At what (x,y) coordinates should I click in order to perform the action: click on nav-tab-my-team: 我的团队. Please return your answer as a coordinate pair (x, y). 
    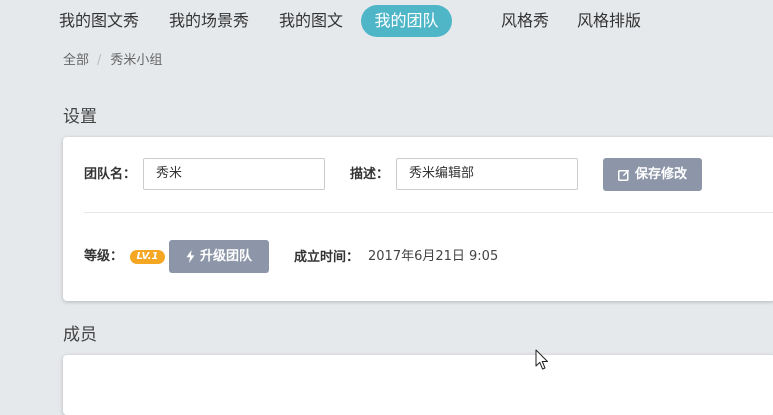
    Looking at the image, I should click on (406, 21).